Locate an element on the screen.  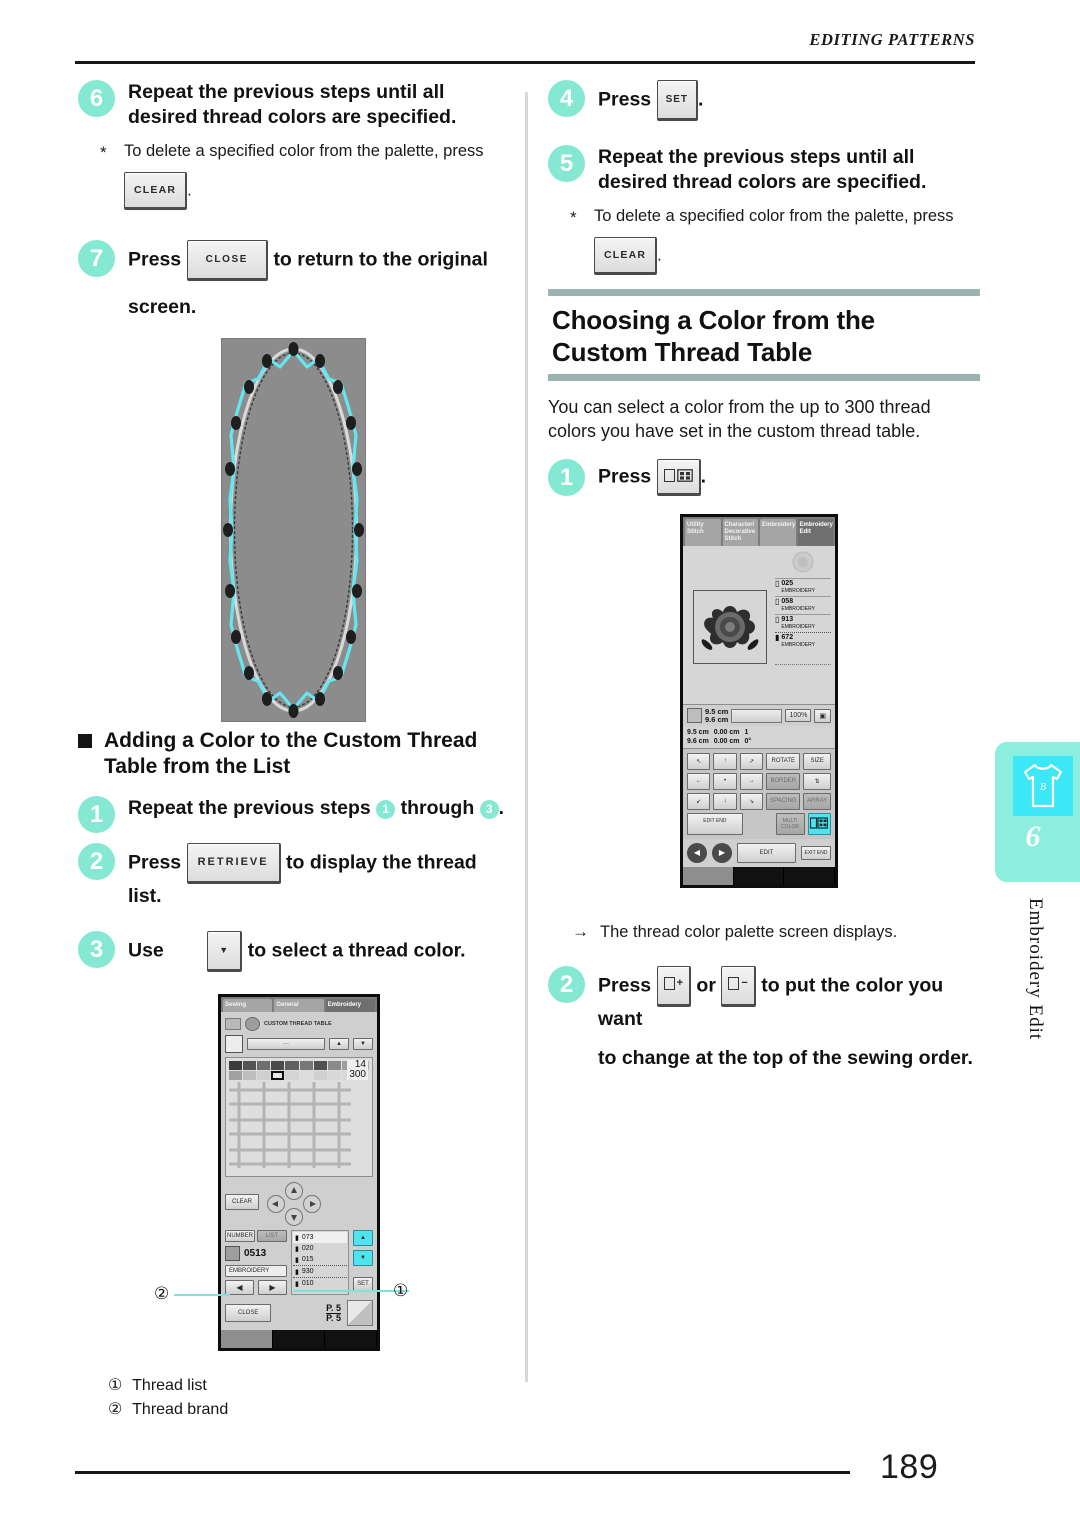
list-mode-button: LIST is located at coordinates (272, 1236).